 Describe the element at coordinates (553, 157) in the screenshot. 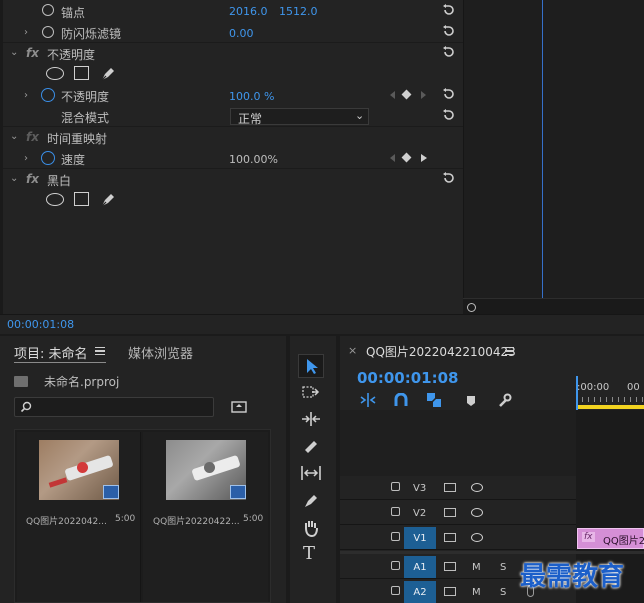

I see `keyframe-area` at that location.